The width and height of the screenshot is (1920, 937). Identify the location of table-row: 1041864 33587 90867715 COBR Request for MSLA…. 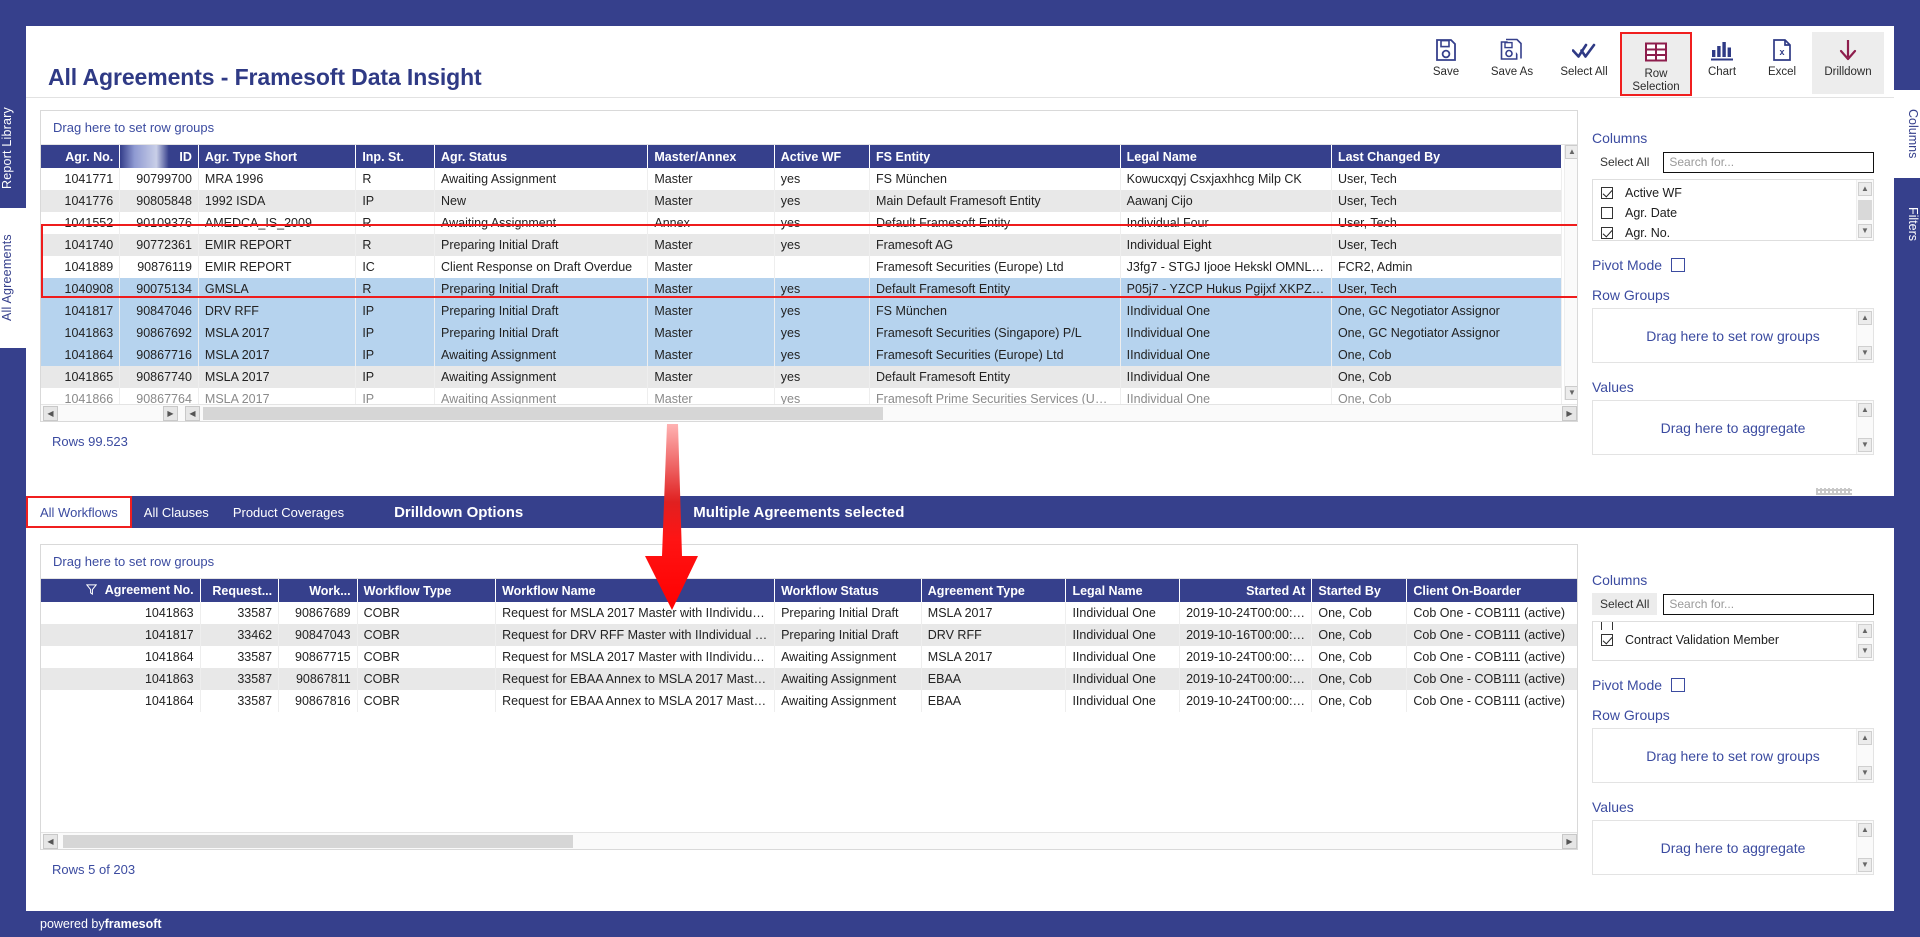
(809, 657).